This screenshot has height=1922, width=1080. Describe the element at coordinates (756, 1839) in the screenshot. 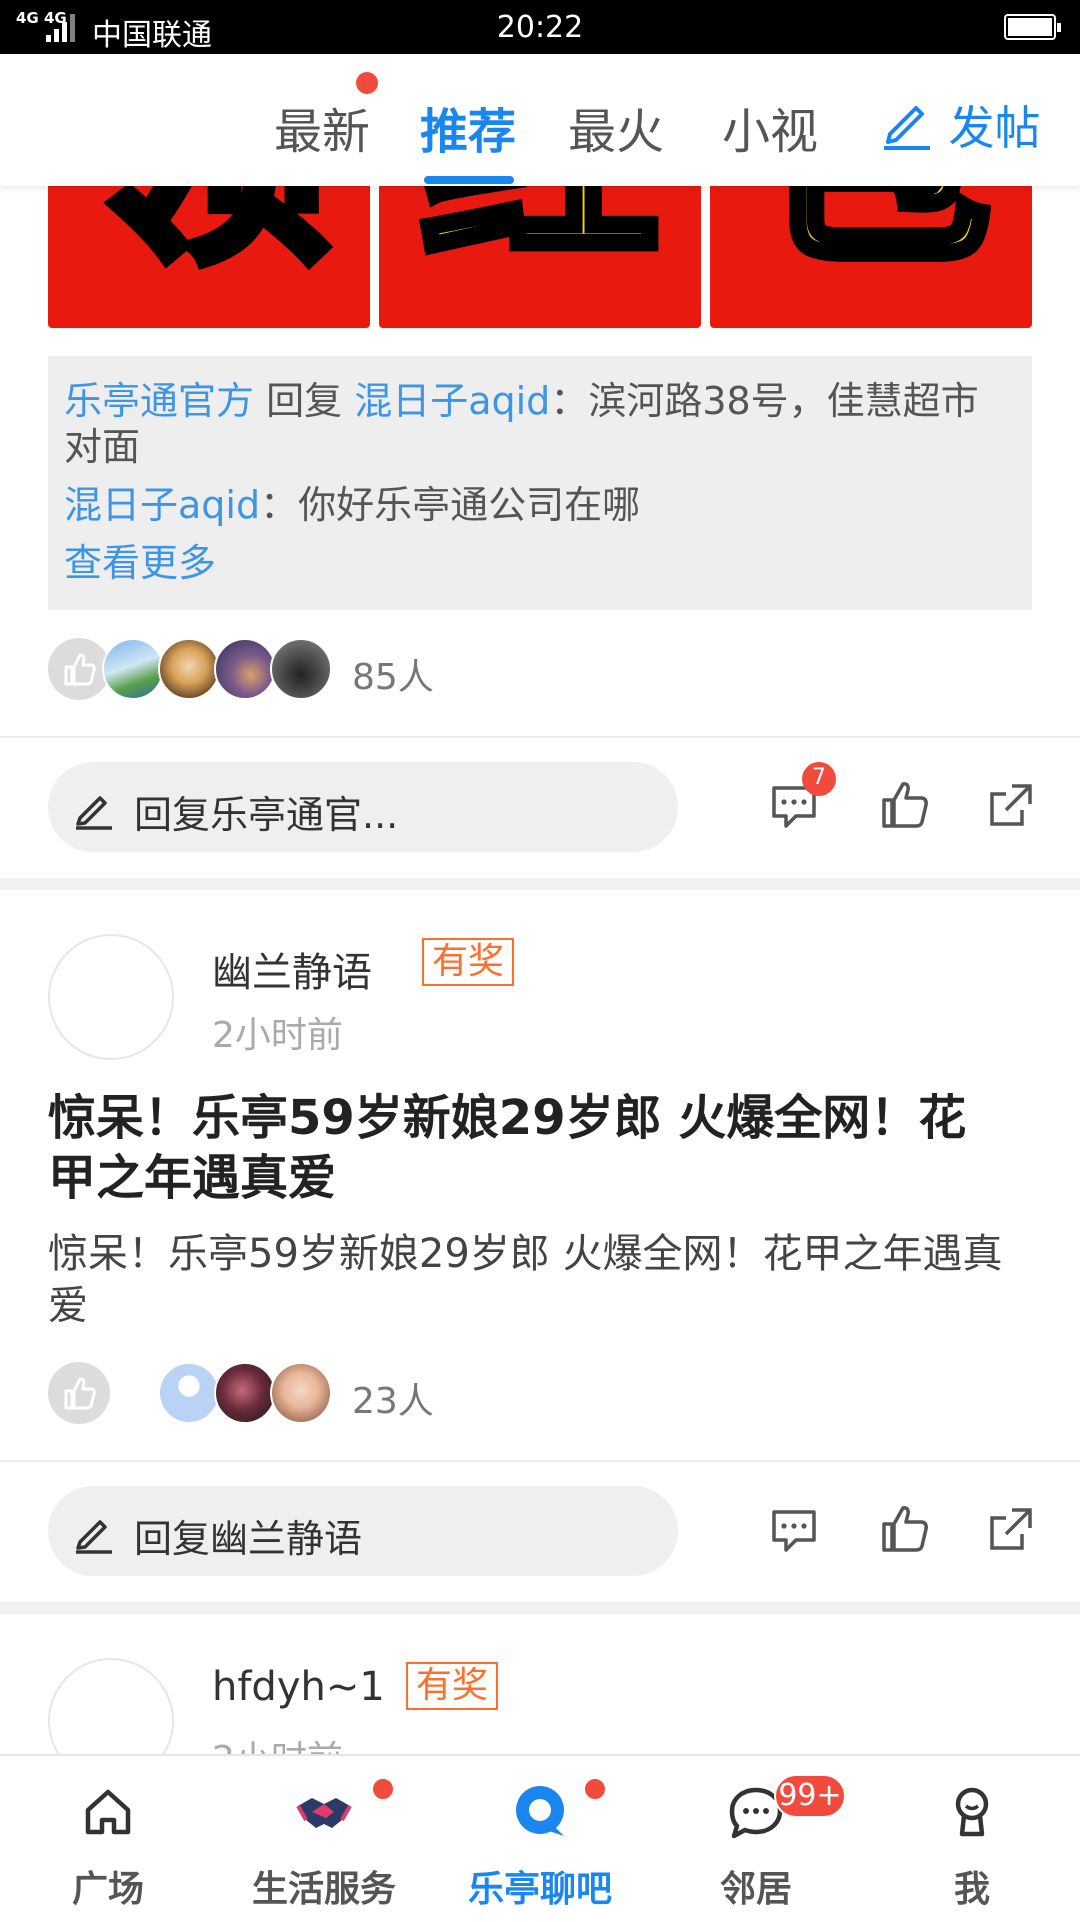

I see `nav-neighbors: 99+ 邻居` at that location.